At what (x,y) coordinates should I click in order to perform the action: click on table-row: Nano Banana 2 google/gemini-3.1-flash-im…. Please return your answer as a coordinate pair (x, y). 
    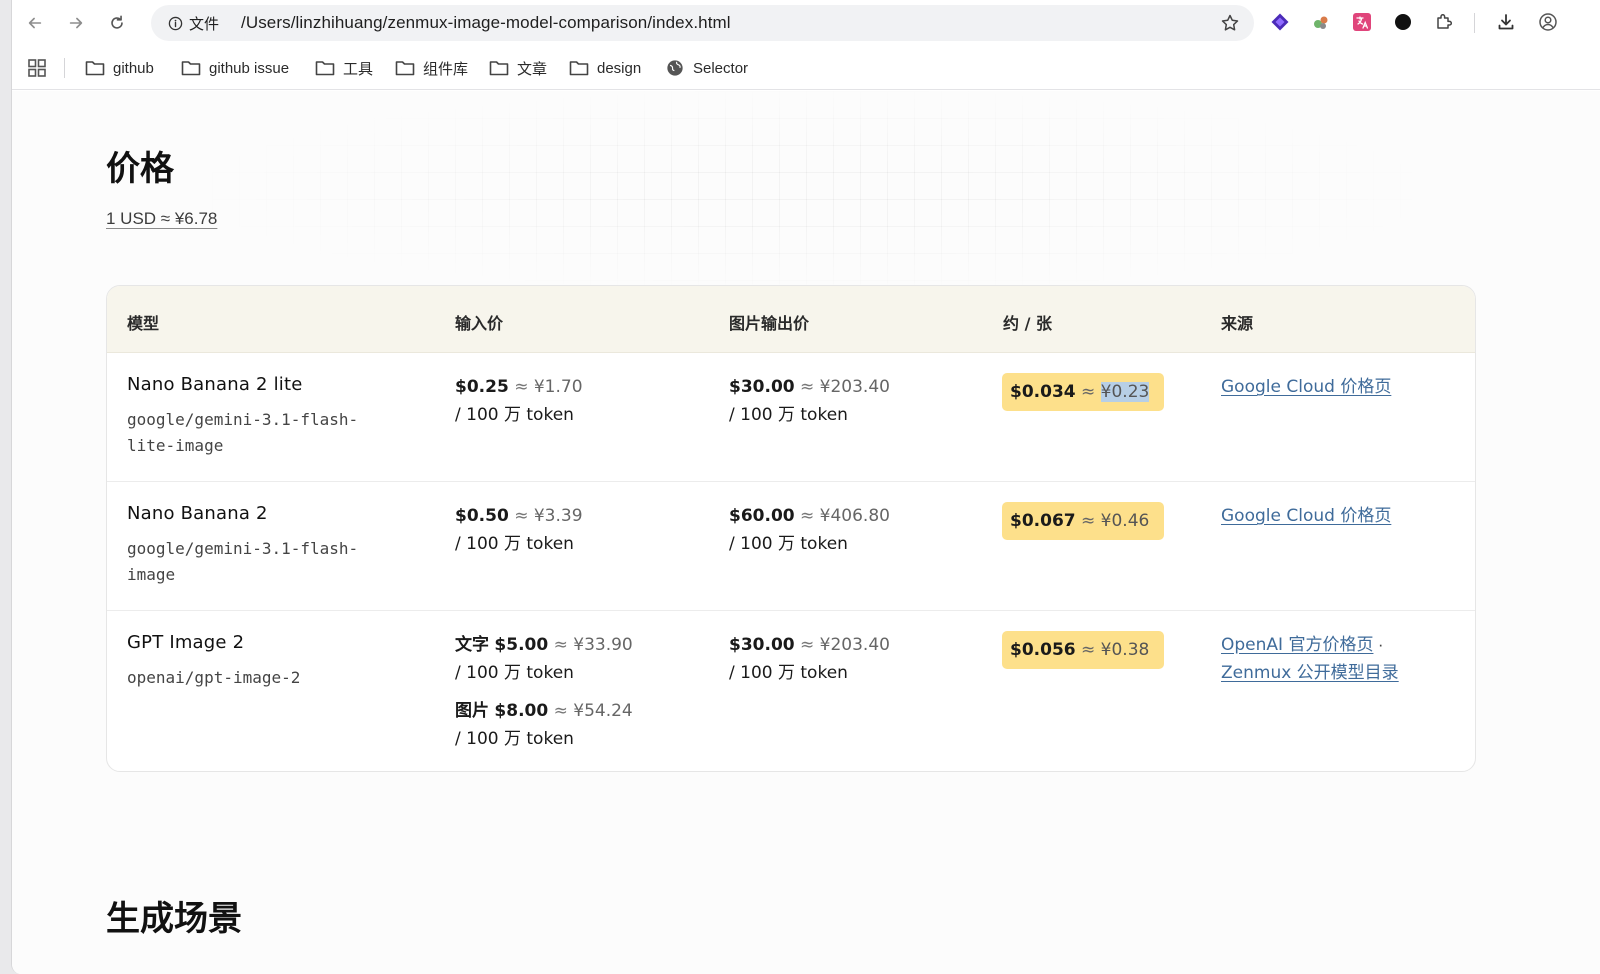
    Looking at the image, I should click on (791, 546).